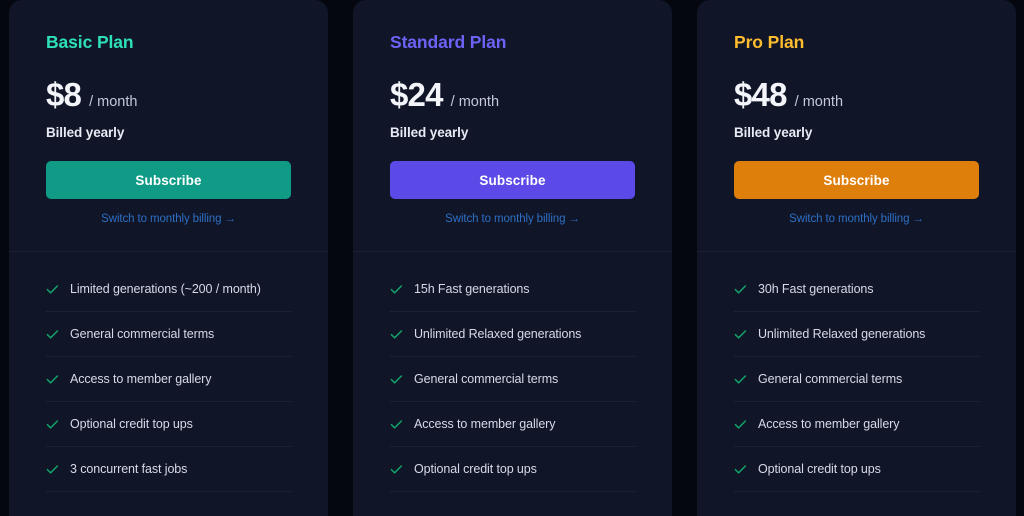 The width and height of the screenshot is (1024, 516). Describe the element at coordinates (760, 95) in the screenshot. I see `price-amount: $48` at that location.